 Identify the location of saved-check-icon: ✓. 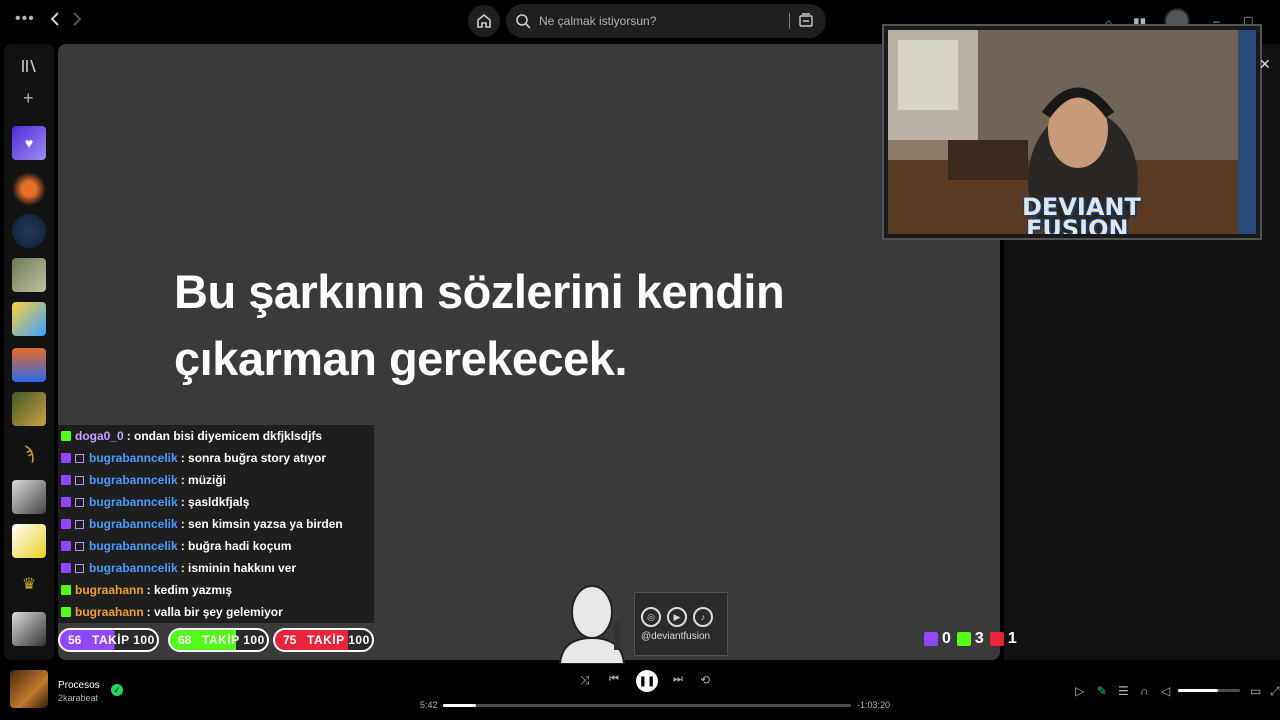
(117, 690).